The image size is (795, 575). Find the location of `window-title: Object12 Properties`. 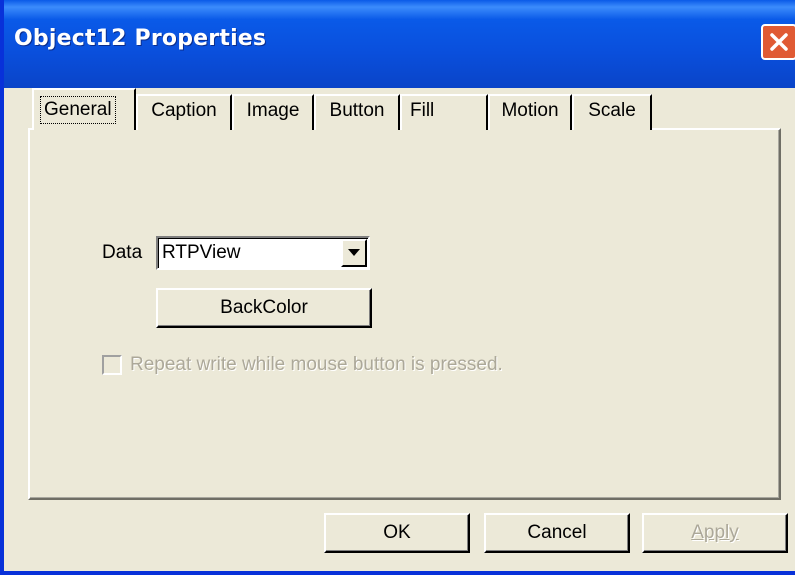

window-title: Object12 Properties is located at coordinates (140, 38).